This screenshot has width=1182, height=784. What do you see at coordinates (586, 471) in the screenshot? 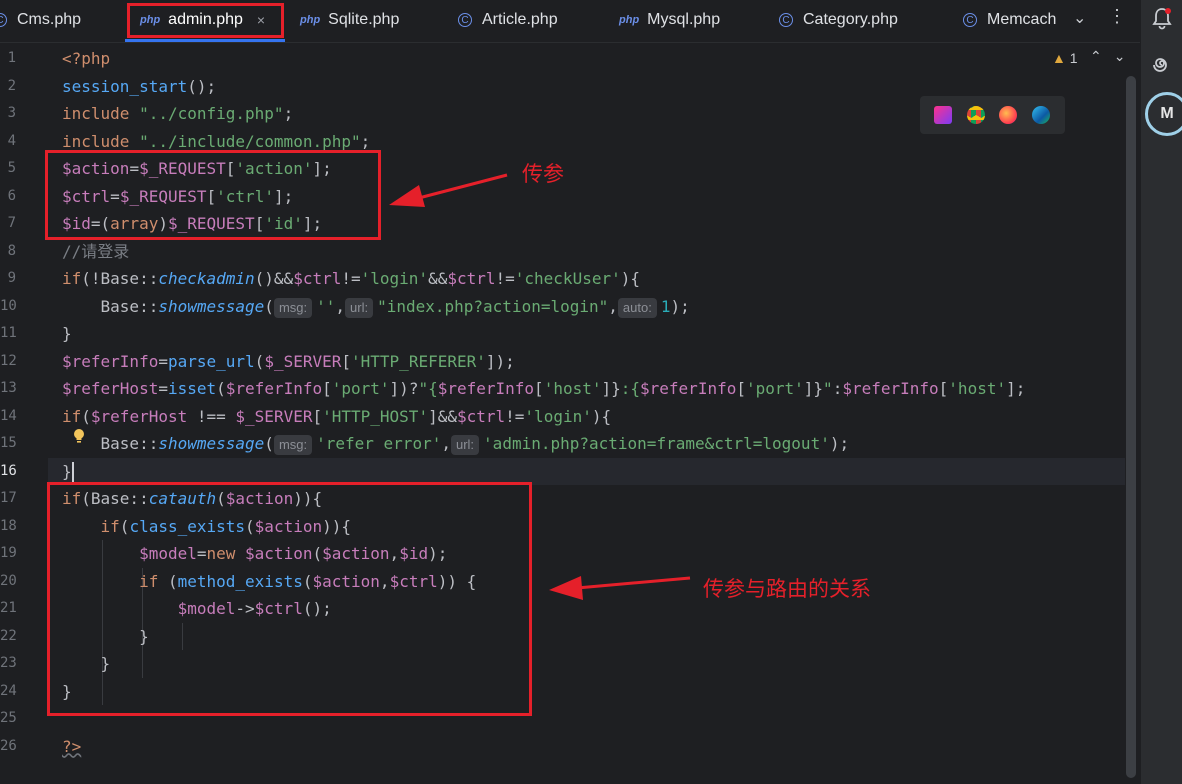
I see `current-line-highlight` at bounding box center [586, 471].